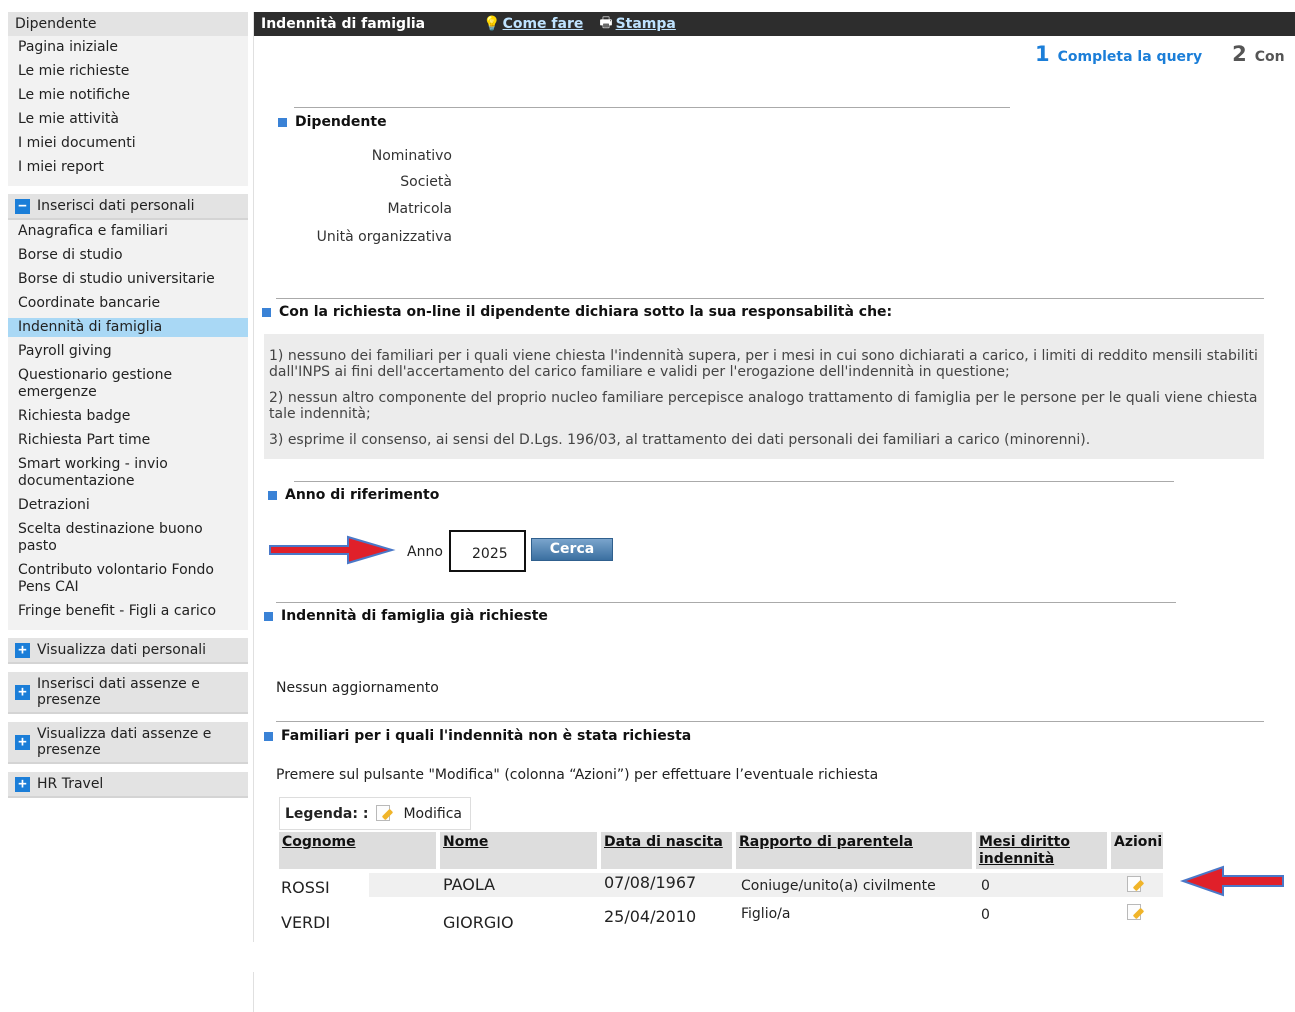 The image size is (1295, 1012). What do you see at coordinates (854, 850) in the screenshot?
I see `column-header-rapporto-parentela: Rapporto di parentela` at bounding box center [854, 850].